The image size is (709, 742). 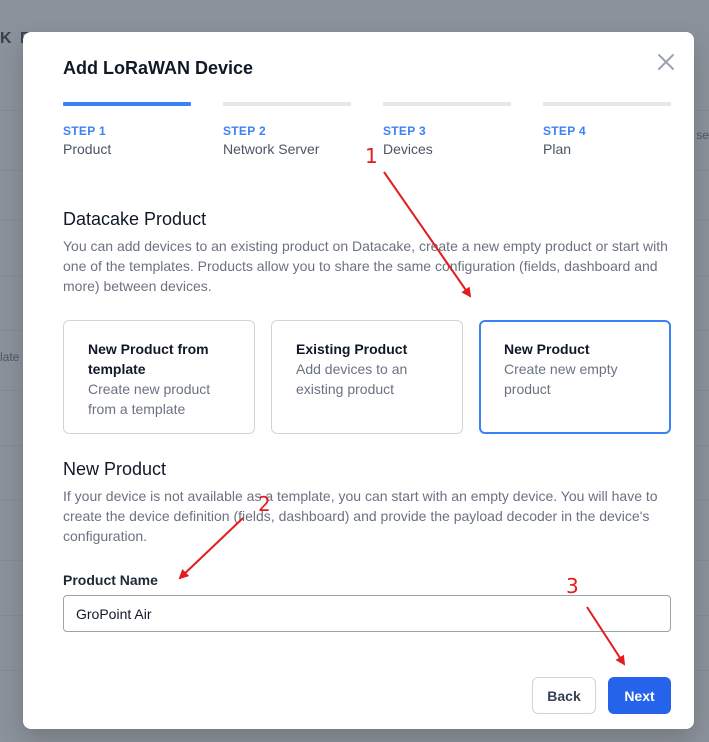 I want to click on modal-title: Add LoRaWAN Device, so click(x=158, y=68).